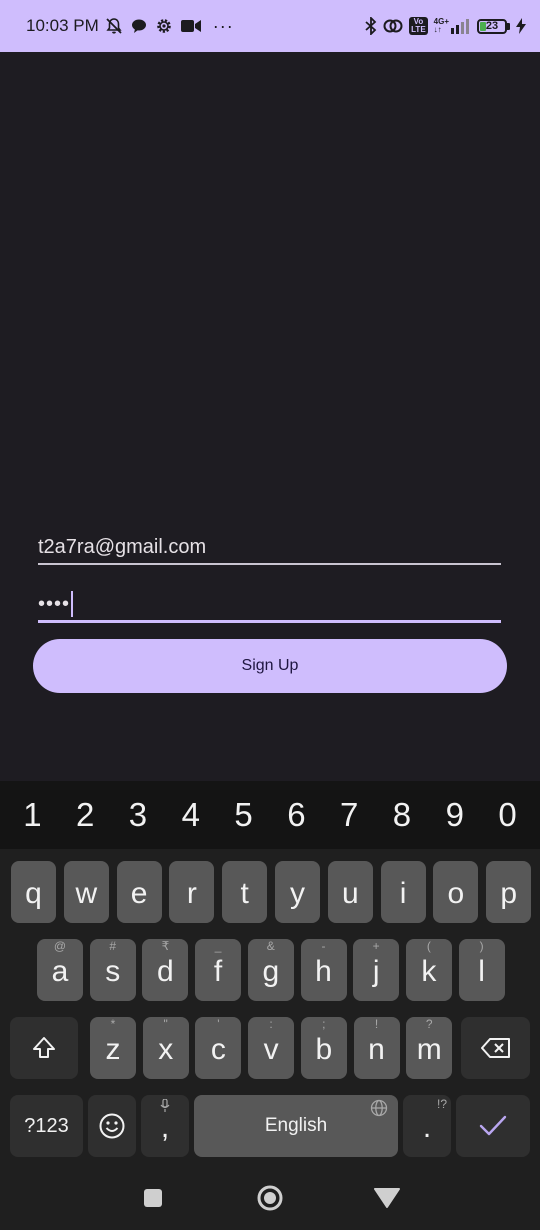 The height and width of the screenshot is (1230, 540). Describe the element at coordinates (324, 1024) in the screenshot. I see `key-hint: ;` at that location.